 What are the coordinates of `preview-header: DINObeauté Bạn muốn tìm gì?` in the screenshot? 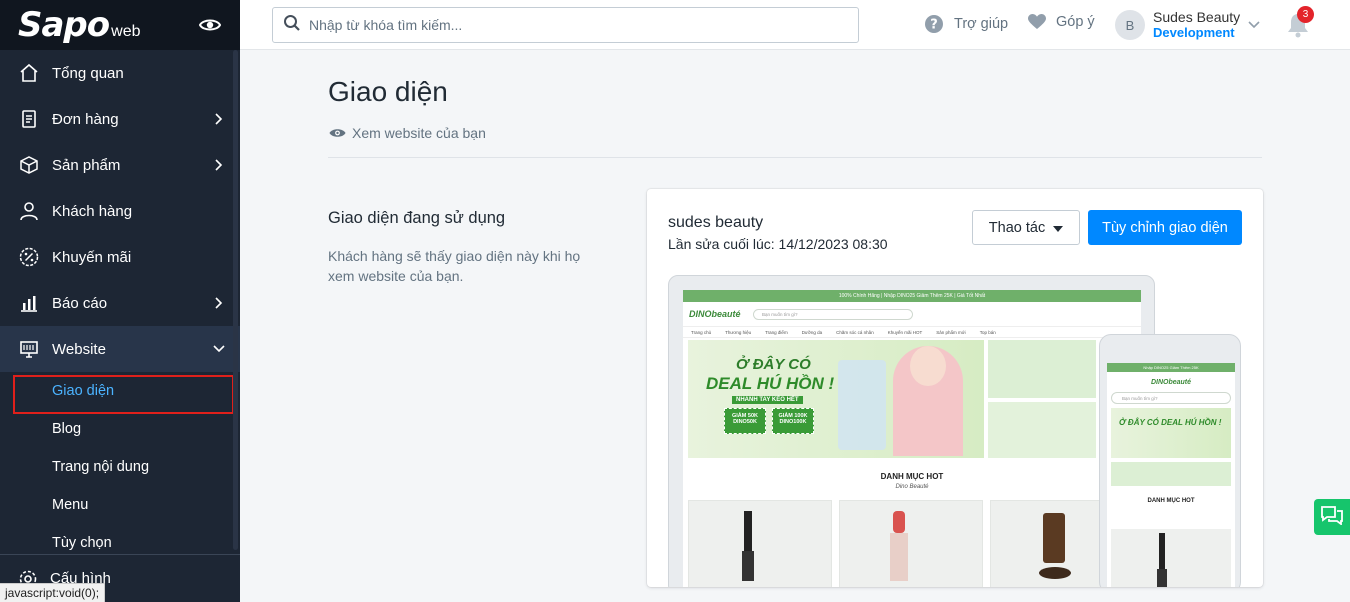 It's located at (912, 314).